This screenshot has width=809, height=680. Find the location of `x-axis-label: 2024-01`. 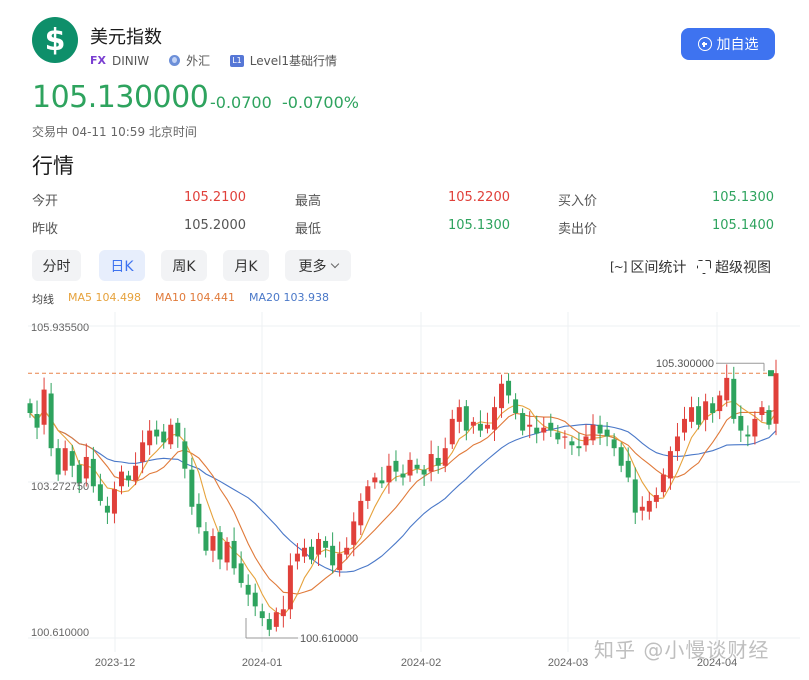

x-axis-label: 2024-01 is located at coordinates (262, 663).